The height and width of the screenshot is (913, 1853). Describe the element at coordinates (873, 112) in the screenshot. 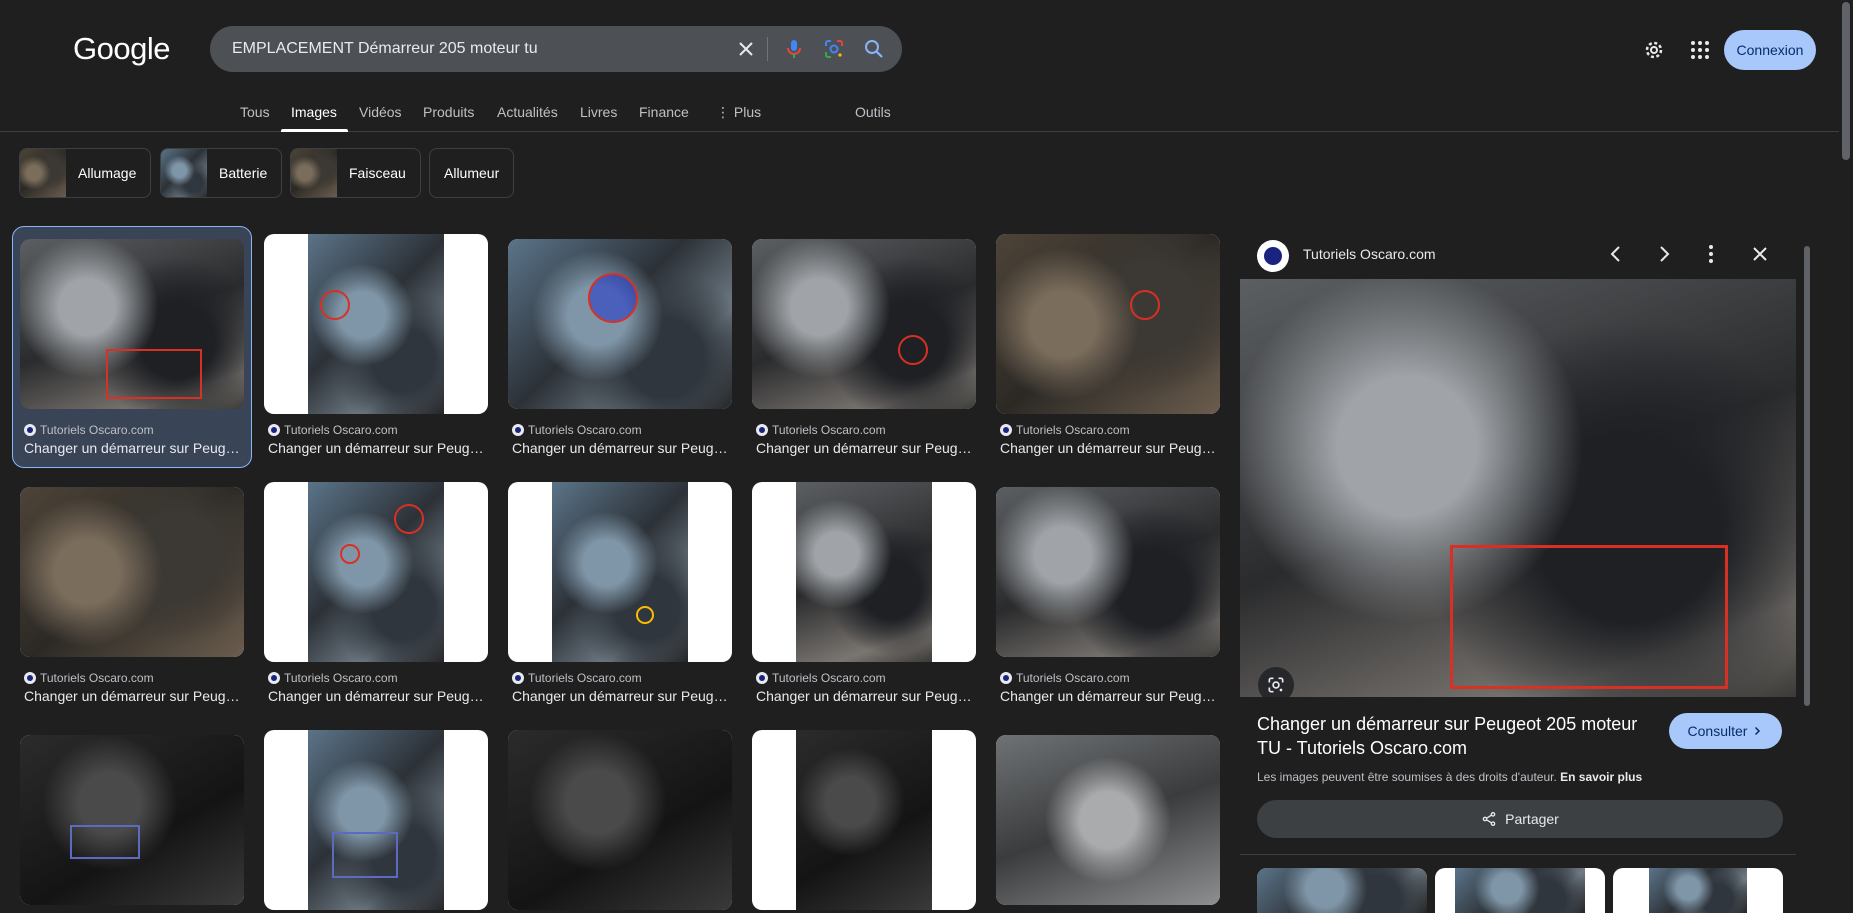

I see `tools-button: Outils` at that location.